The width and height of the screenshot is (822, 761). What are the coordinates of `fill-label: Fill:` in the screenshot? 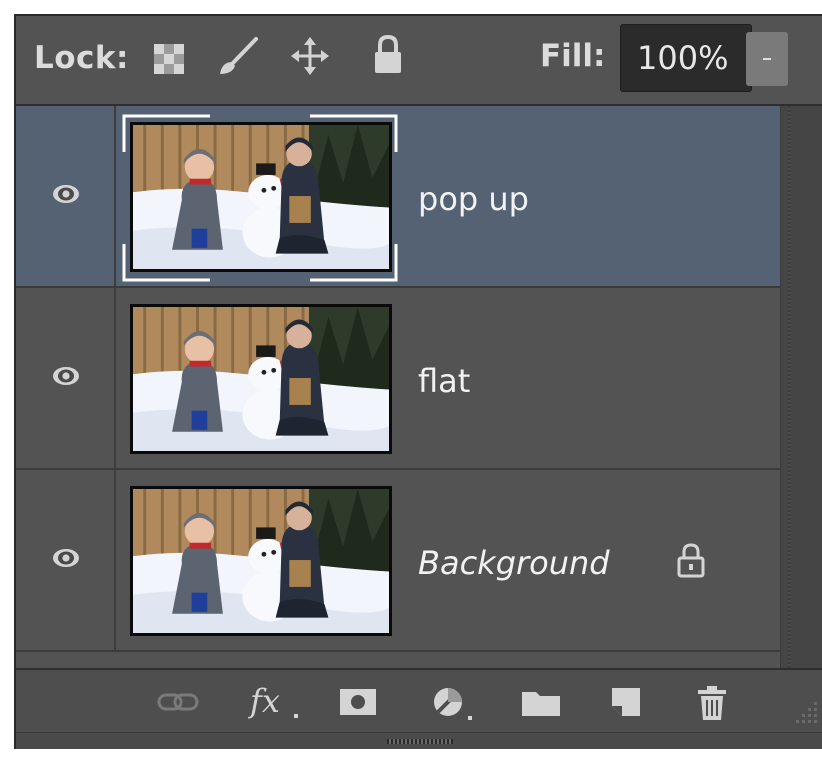 It's located at (573, 56).